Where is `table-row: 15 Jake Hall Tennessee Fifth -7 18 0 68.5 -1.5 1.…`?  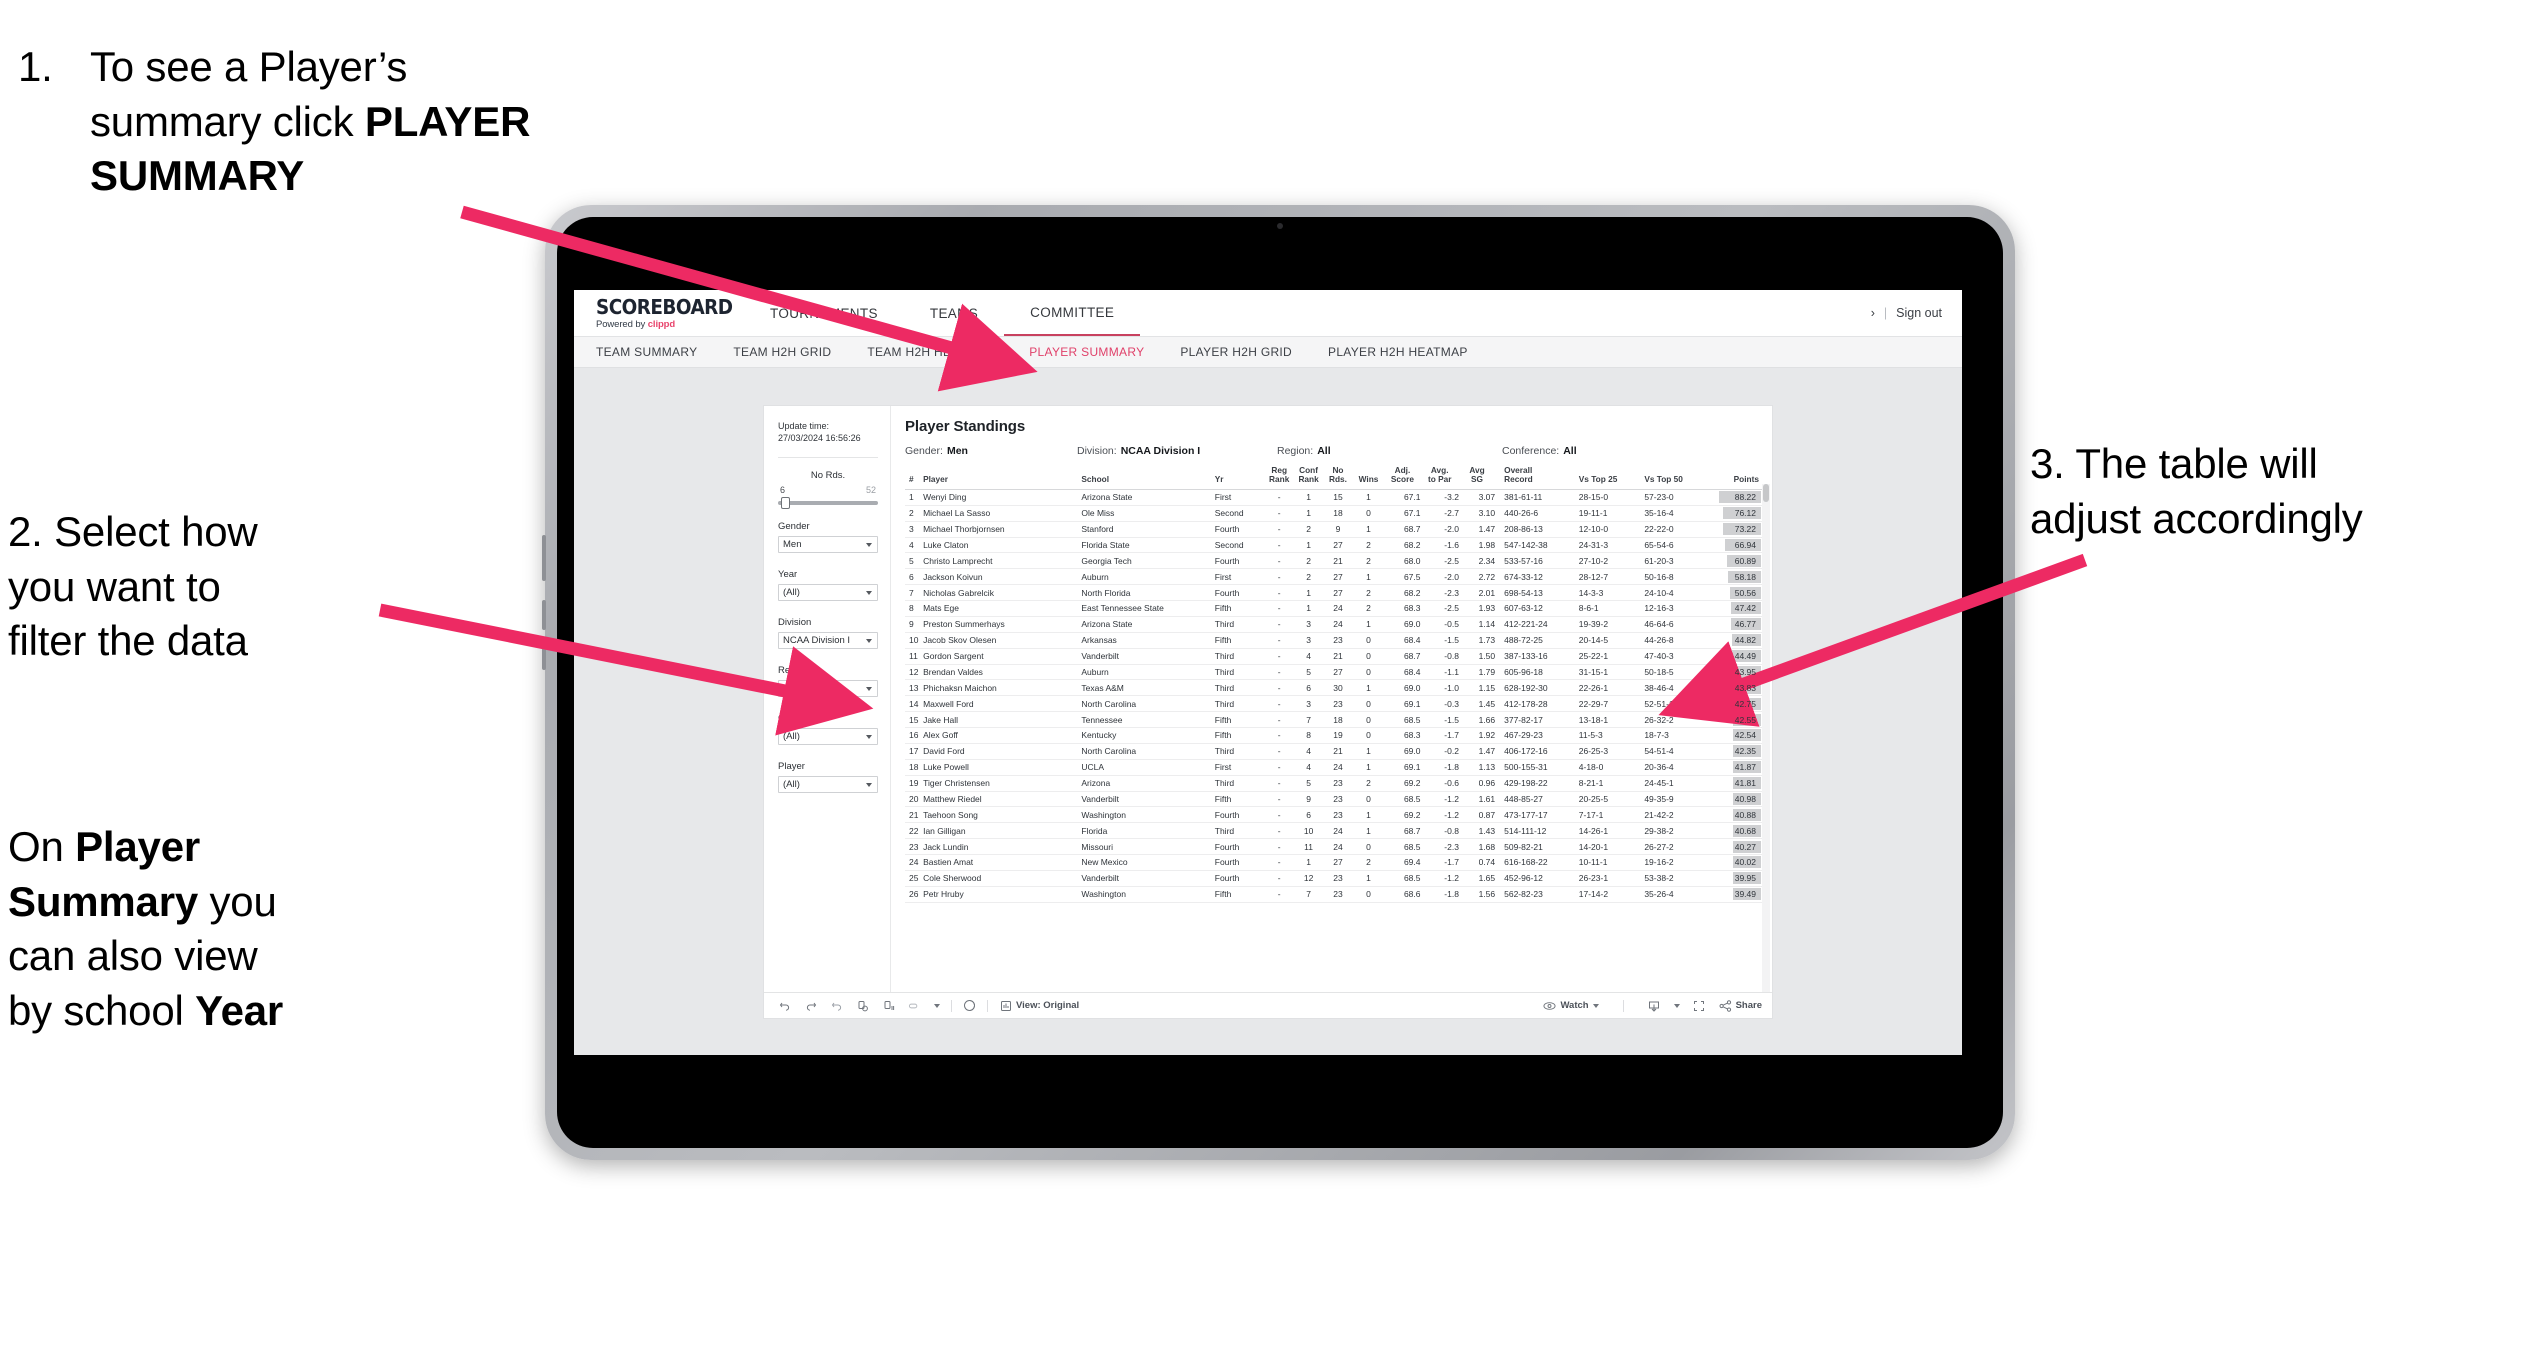
table-row: 15 Jake Hall Tennessee Fifth -7 18 0 68.5 -1.5 1.… is located at coordinates (1333, 720).